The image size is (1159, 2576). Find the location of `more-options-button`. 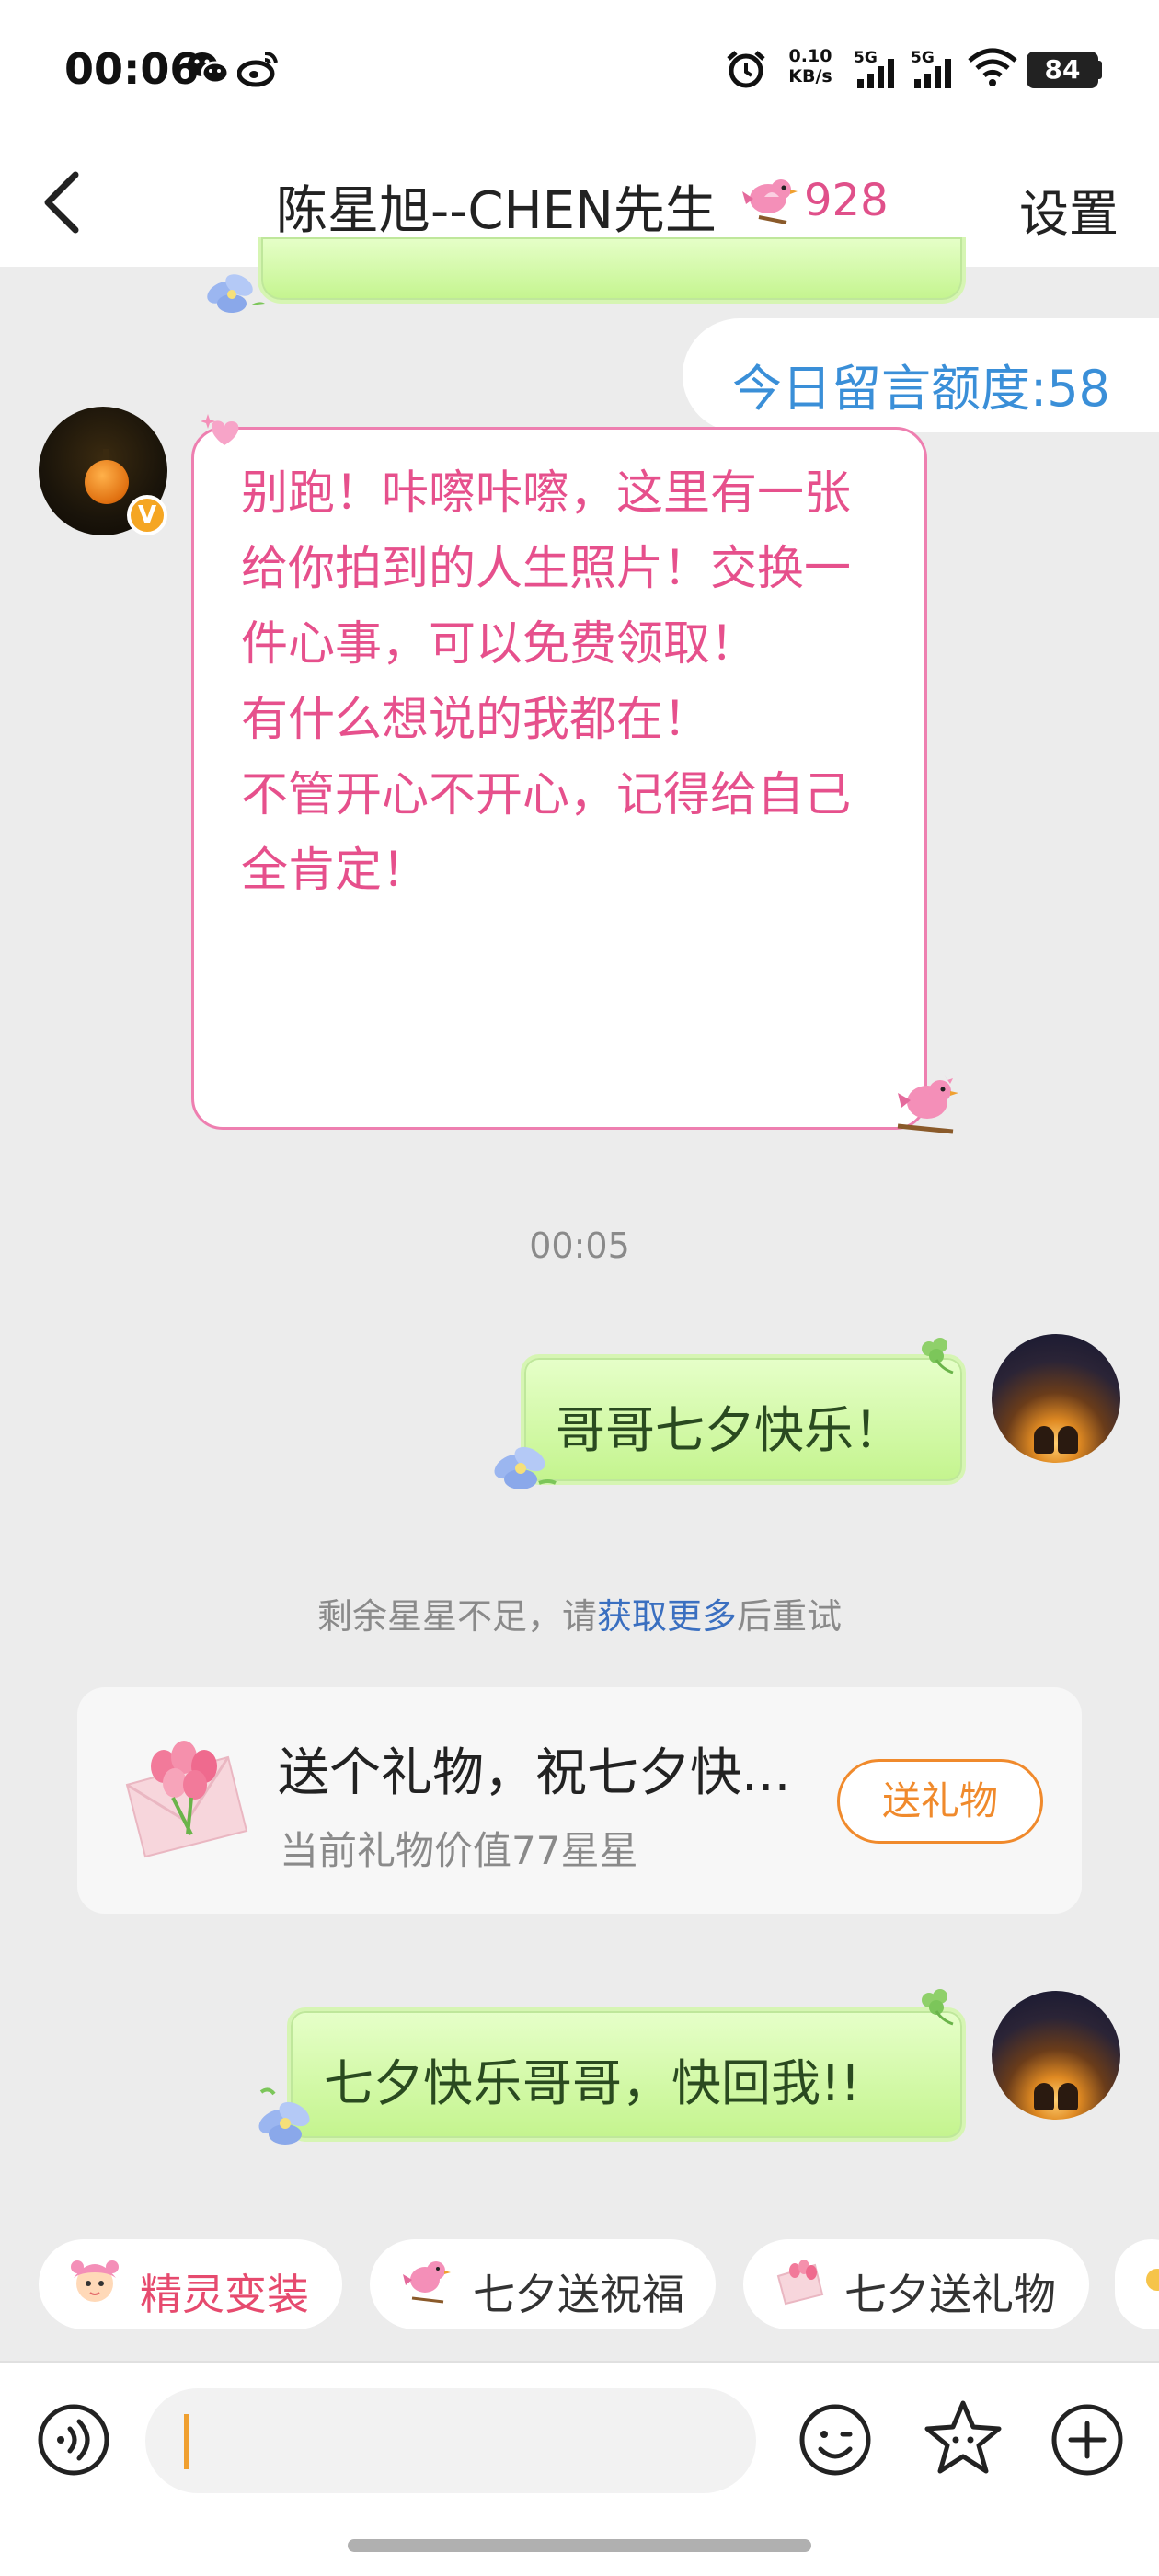

more-options-button is located at coordinates (1087, 2441).